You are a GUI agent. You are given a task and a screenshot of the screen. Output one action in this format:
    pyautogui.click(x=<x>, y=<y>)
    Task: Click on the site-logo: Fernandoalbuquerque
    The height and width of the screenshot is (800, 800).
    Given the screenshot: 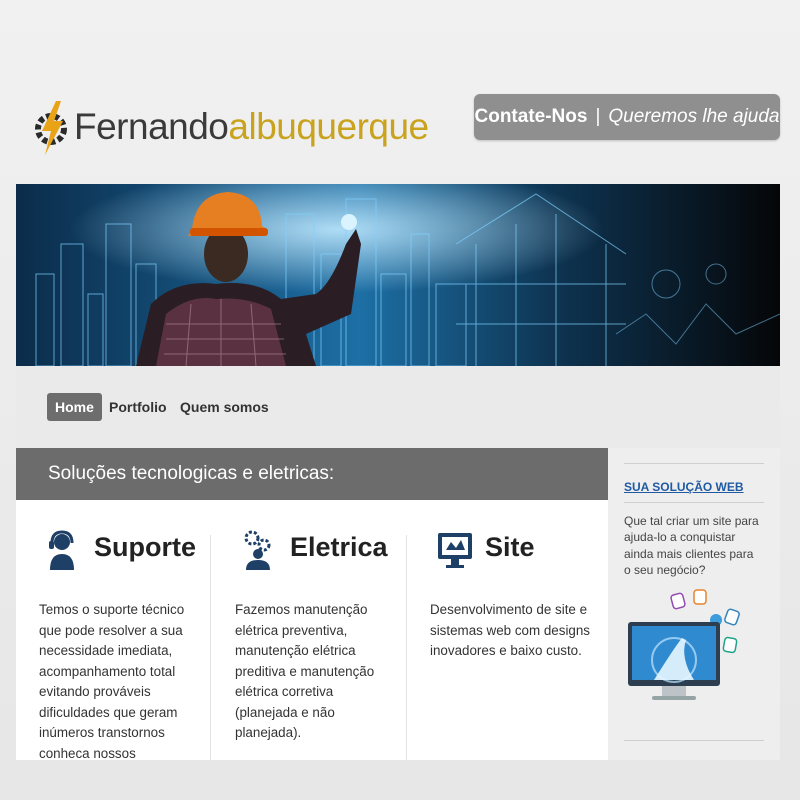 What is the action you would take?
    pyautogui.click(x=229, y=127)
    